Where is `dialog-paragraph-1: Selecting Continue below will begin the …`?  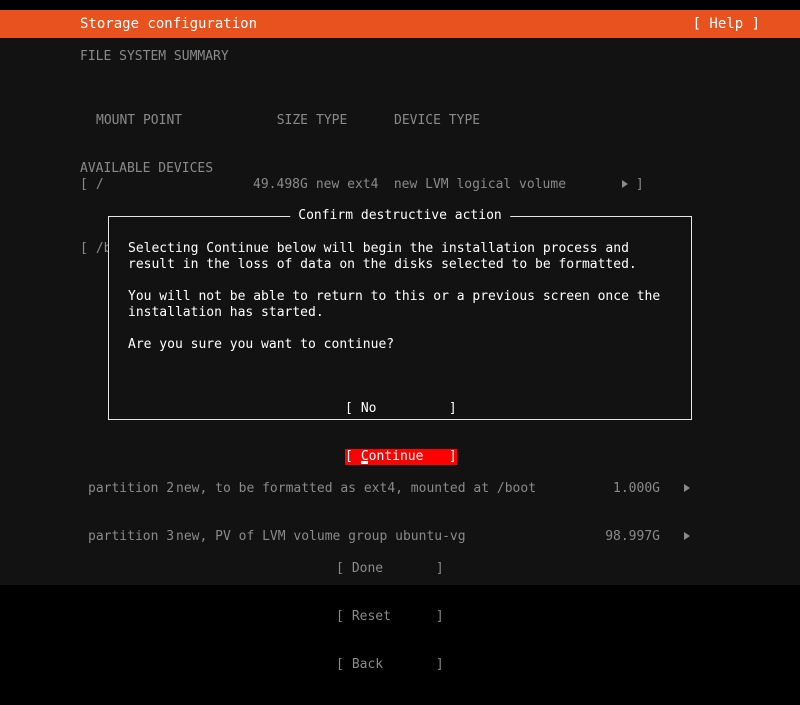
dialog-paragraph-1: Selecting Continue below will begin the … is located at coordinates (382, 256).